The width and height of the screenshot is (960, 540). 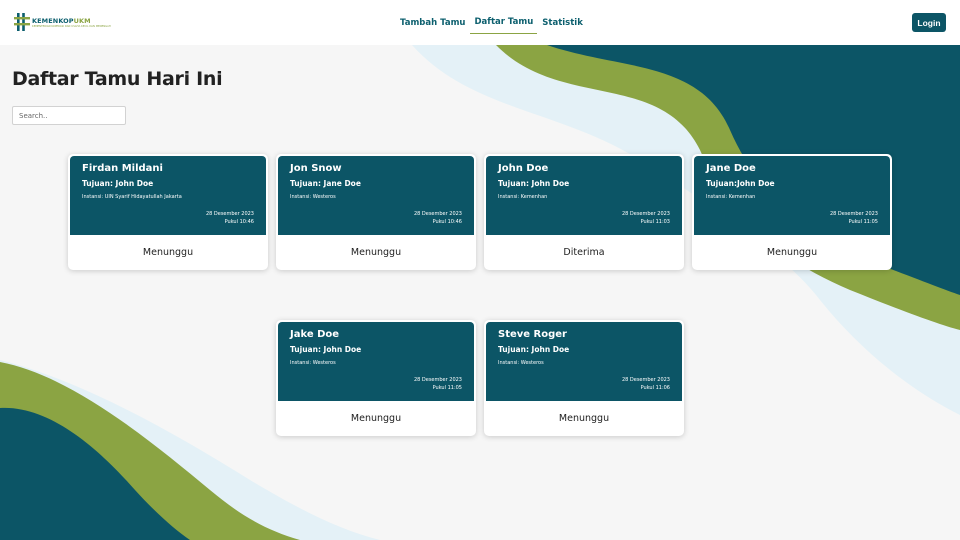 I want to click on nav-links: Tambah Tamu Daftar Tamu Statistik, so click(x=492, y=22).